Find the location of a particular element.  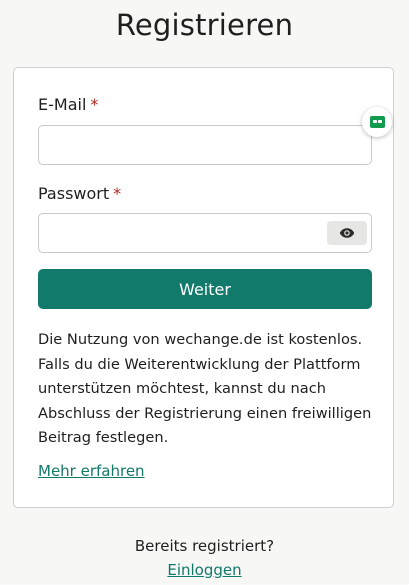

email-label-text: E-Mail is located at coordinates (62, 104).